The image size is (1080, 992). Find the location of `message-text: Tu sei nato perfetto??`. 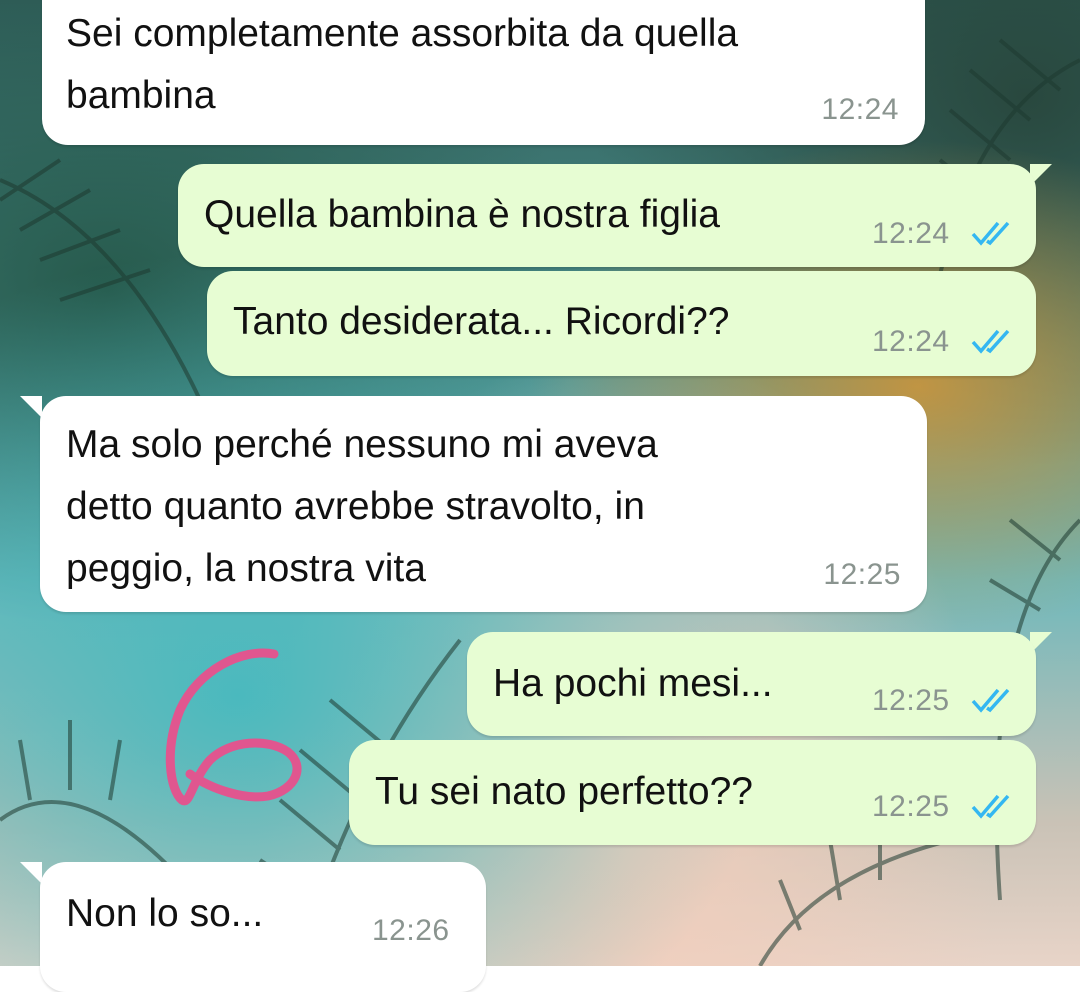

message-text: Tu sei nato perfetto?? is located at coordinates (564, 791).